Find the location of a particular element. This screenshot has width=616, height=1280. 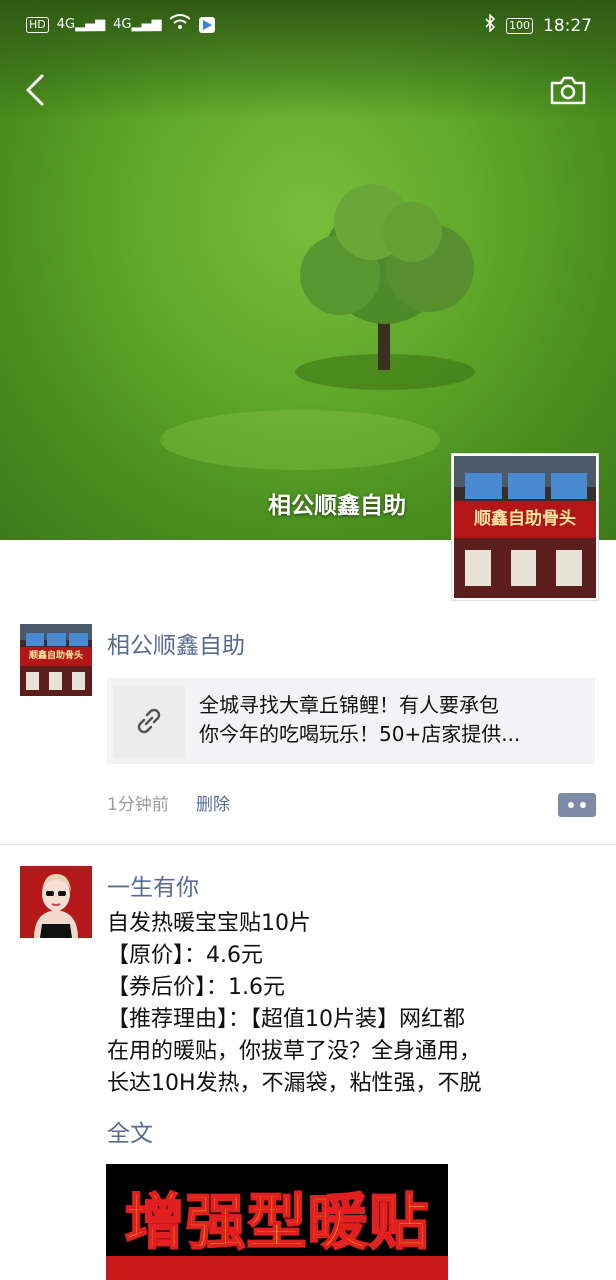

post-avatar: 顺鑫自助骨头 is located at coordinates (56, 660).